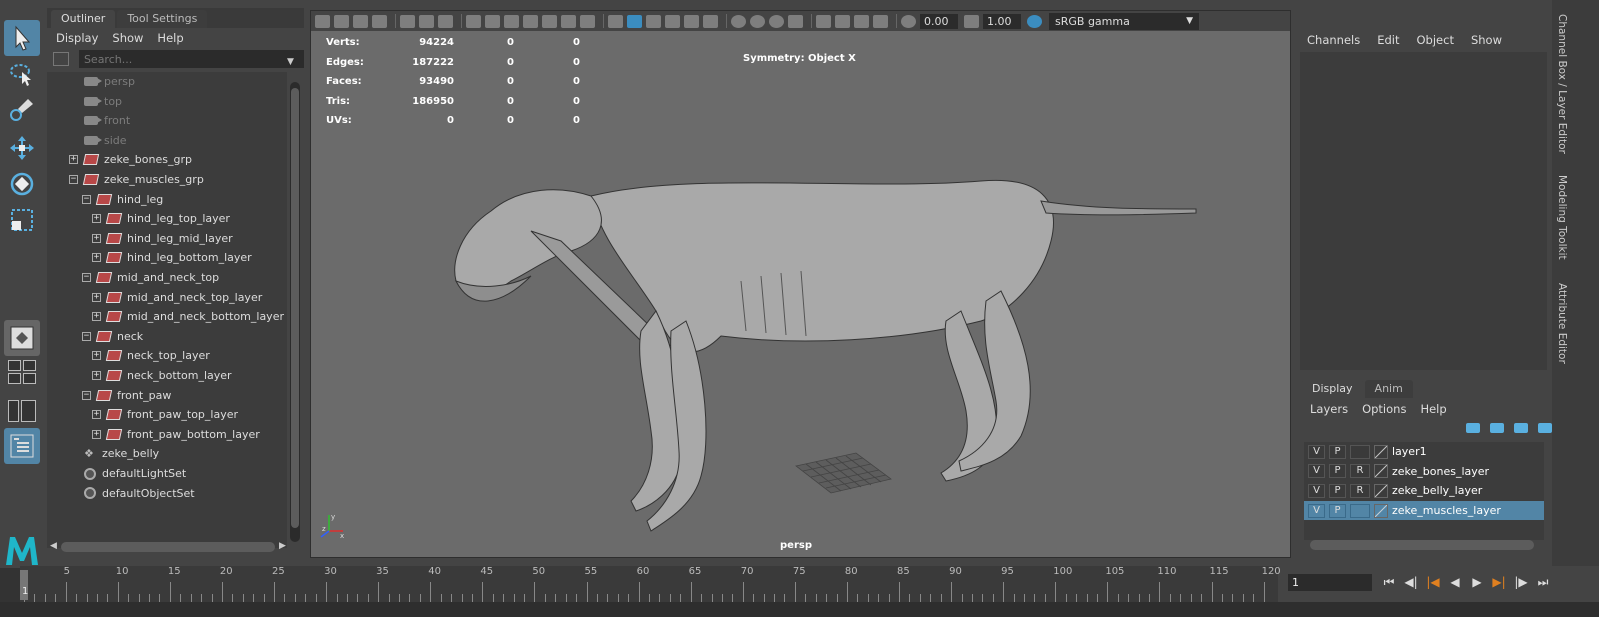  Describe the element at coordinates (103, 101) in the screenshot. I see `outliner-item: top` at that location.